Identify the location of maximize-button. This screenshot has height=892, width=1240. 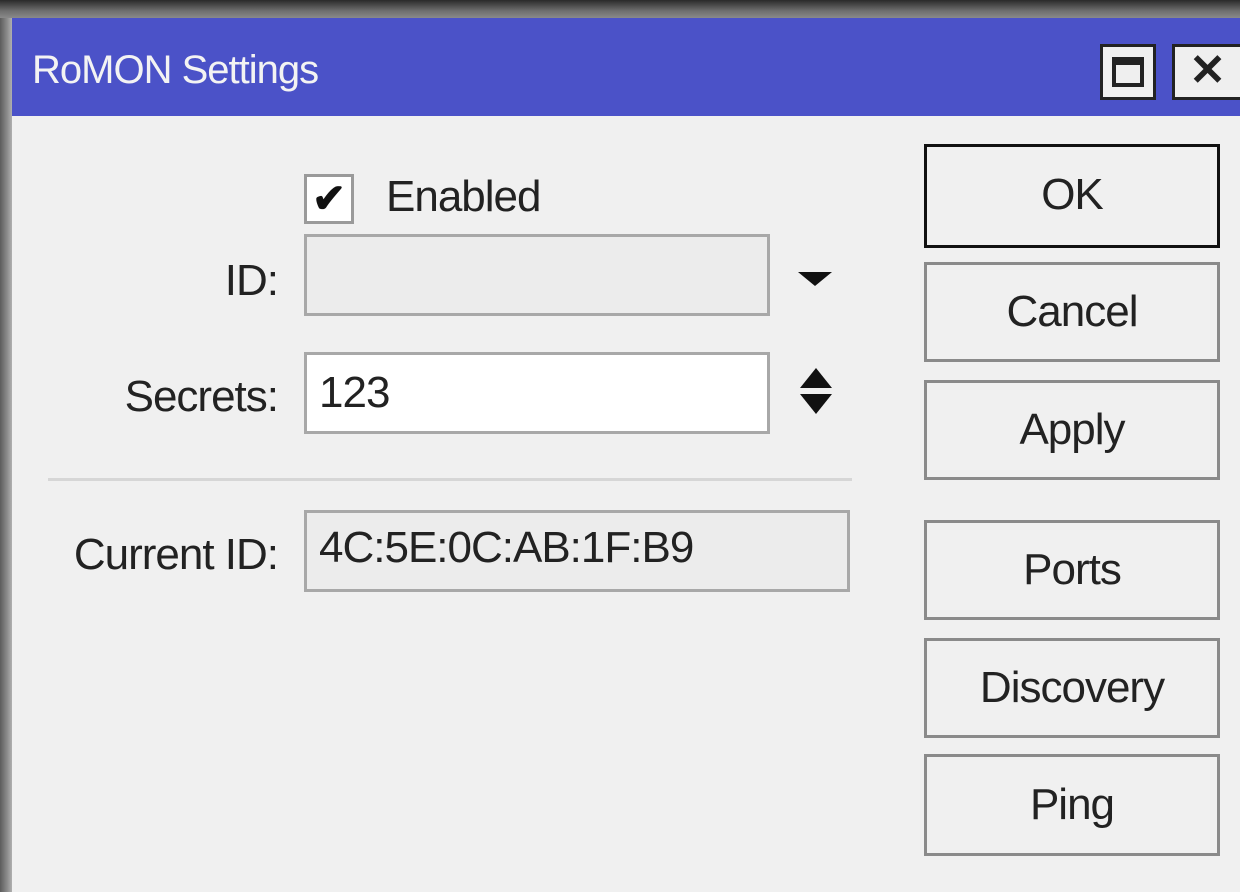
(1128, 72).